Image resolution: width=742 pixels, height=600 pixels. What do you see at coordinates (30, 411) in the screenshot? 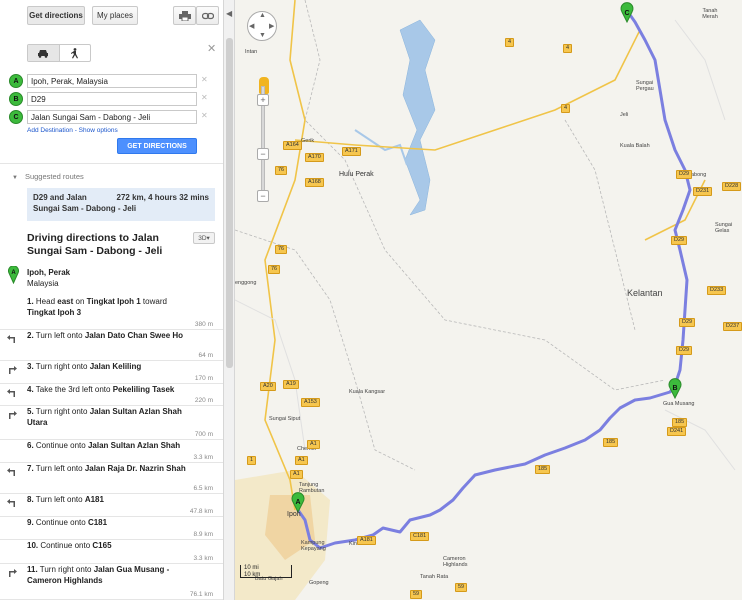
I see `step-number: 5.` at bounding box center [30, 411].